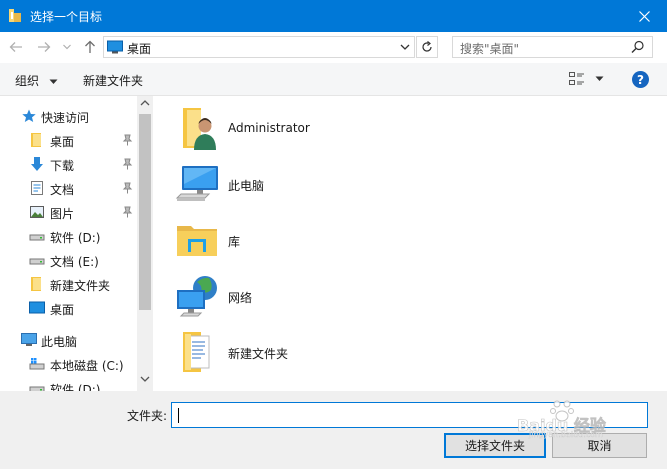 Image resolution: width=667 pixels, height=469 pixels. What do you see at coordinates (323, 297) in the screenshot?
I see `list-item-network: 网络` at bounding box center [323, 297].